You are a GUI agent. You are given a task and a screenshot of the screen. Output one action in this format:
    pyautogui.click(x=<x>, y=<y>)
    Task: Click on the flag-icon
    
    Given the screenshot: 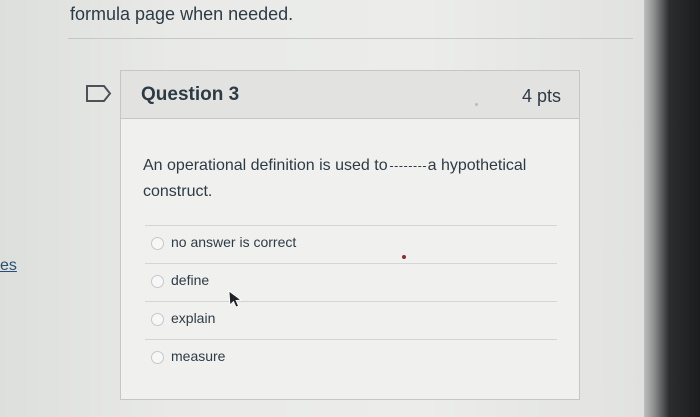 What is the action you would take?
    pyautogui.click(x=99, y=93)
    